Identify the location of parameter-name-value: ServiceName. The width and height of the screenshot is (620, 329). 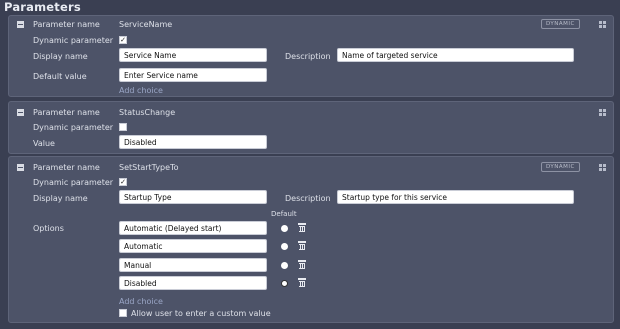
(146, 24).